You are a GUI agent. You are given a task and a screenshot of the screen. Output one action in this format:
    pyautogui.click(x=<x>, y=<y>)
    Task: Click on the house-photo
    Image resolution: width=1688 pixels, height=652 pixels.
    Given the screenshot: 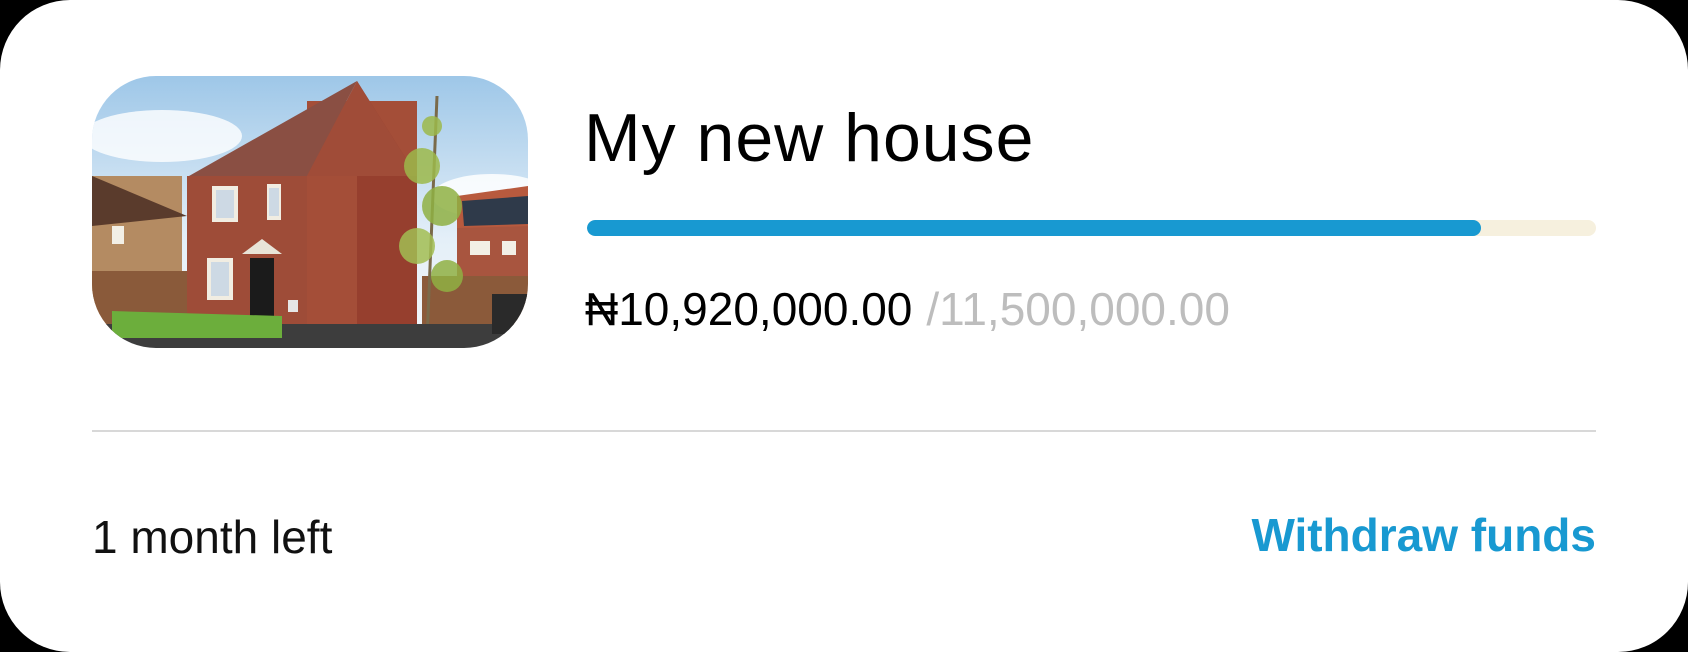 What is the action you would take?
    pyautogui.click(x=310, y=212)
    